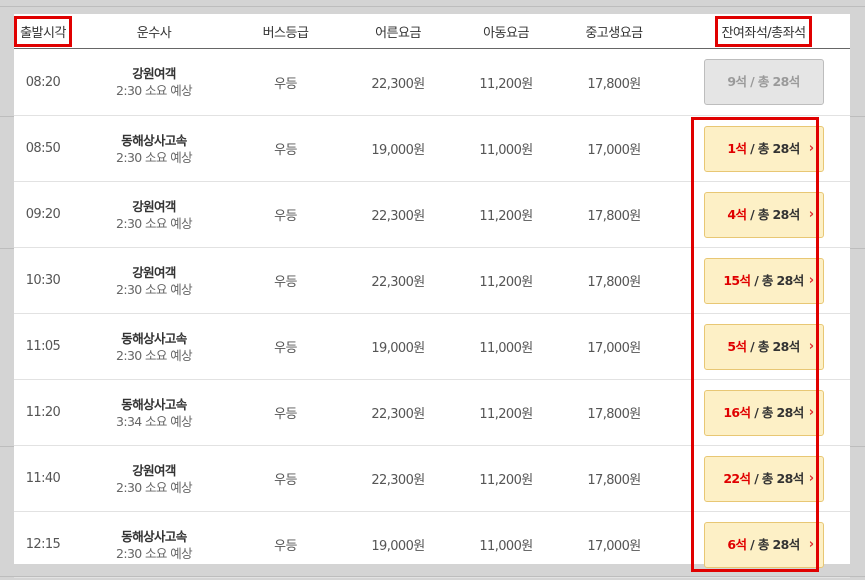 The height and width of the screenshot is (580, 865). I want to click on header-seats: 잔여좌석/총좌석, so click(763, 31).